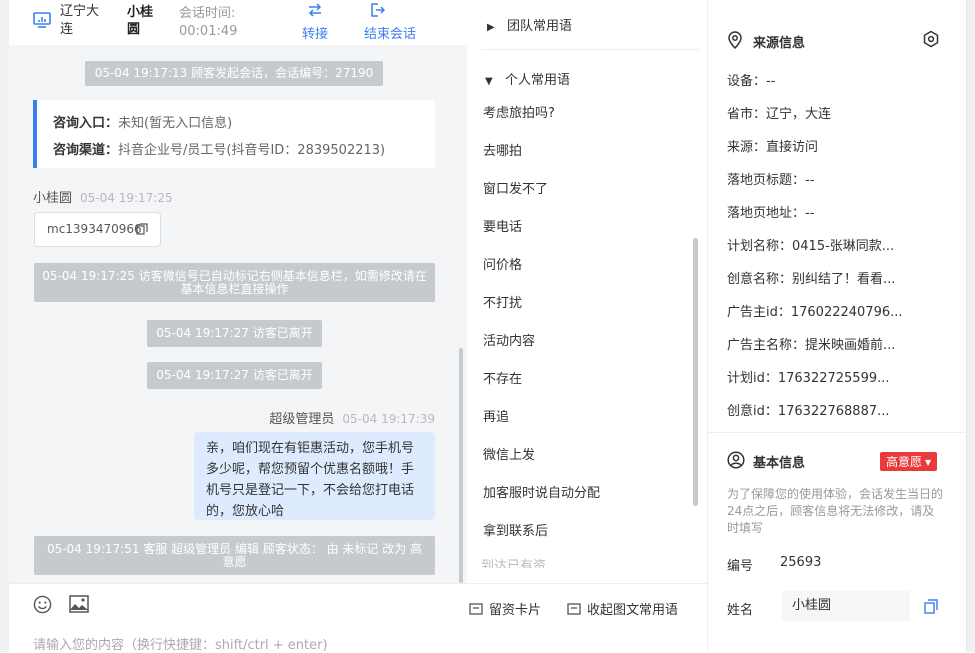 This screenshot has height=653, width=975. I want to click on visitor-sender: 小桂圆 05-04 19:17:25, so click(103, 196).